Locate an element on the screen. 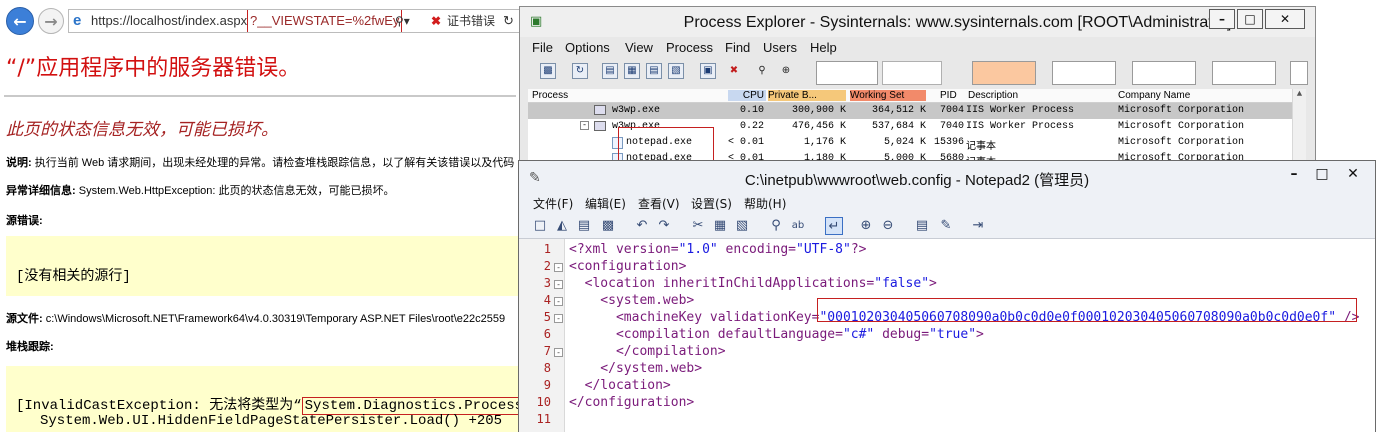 This screenshot has height=432, width=1376. new-file-icon: □ is located at coordinates (540, 226).